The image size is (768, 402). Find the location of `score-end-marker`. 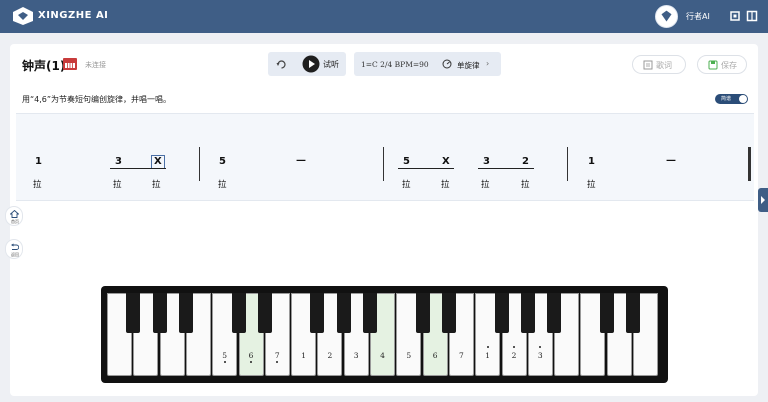

score-end-marker is located at coordinates (749, 164).